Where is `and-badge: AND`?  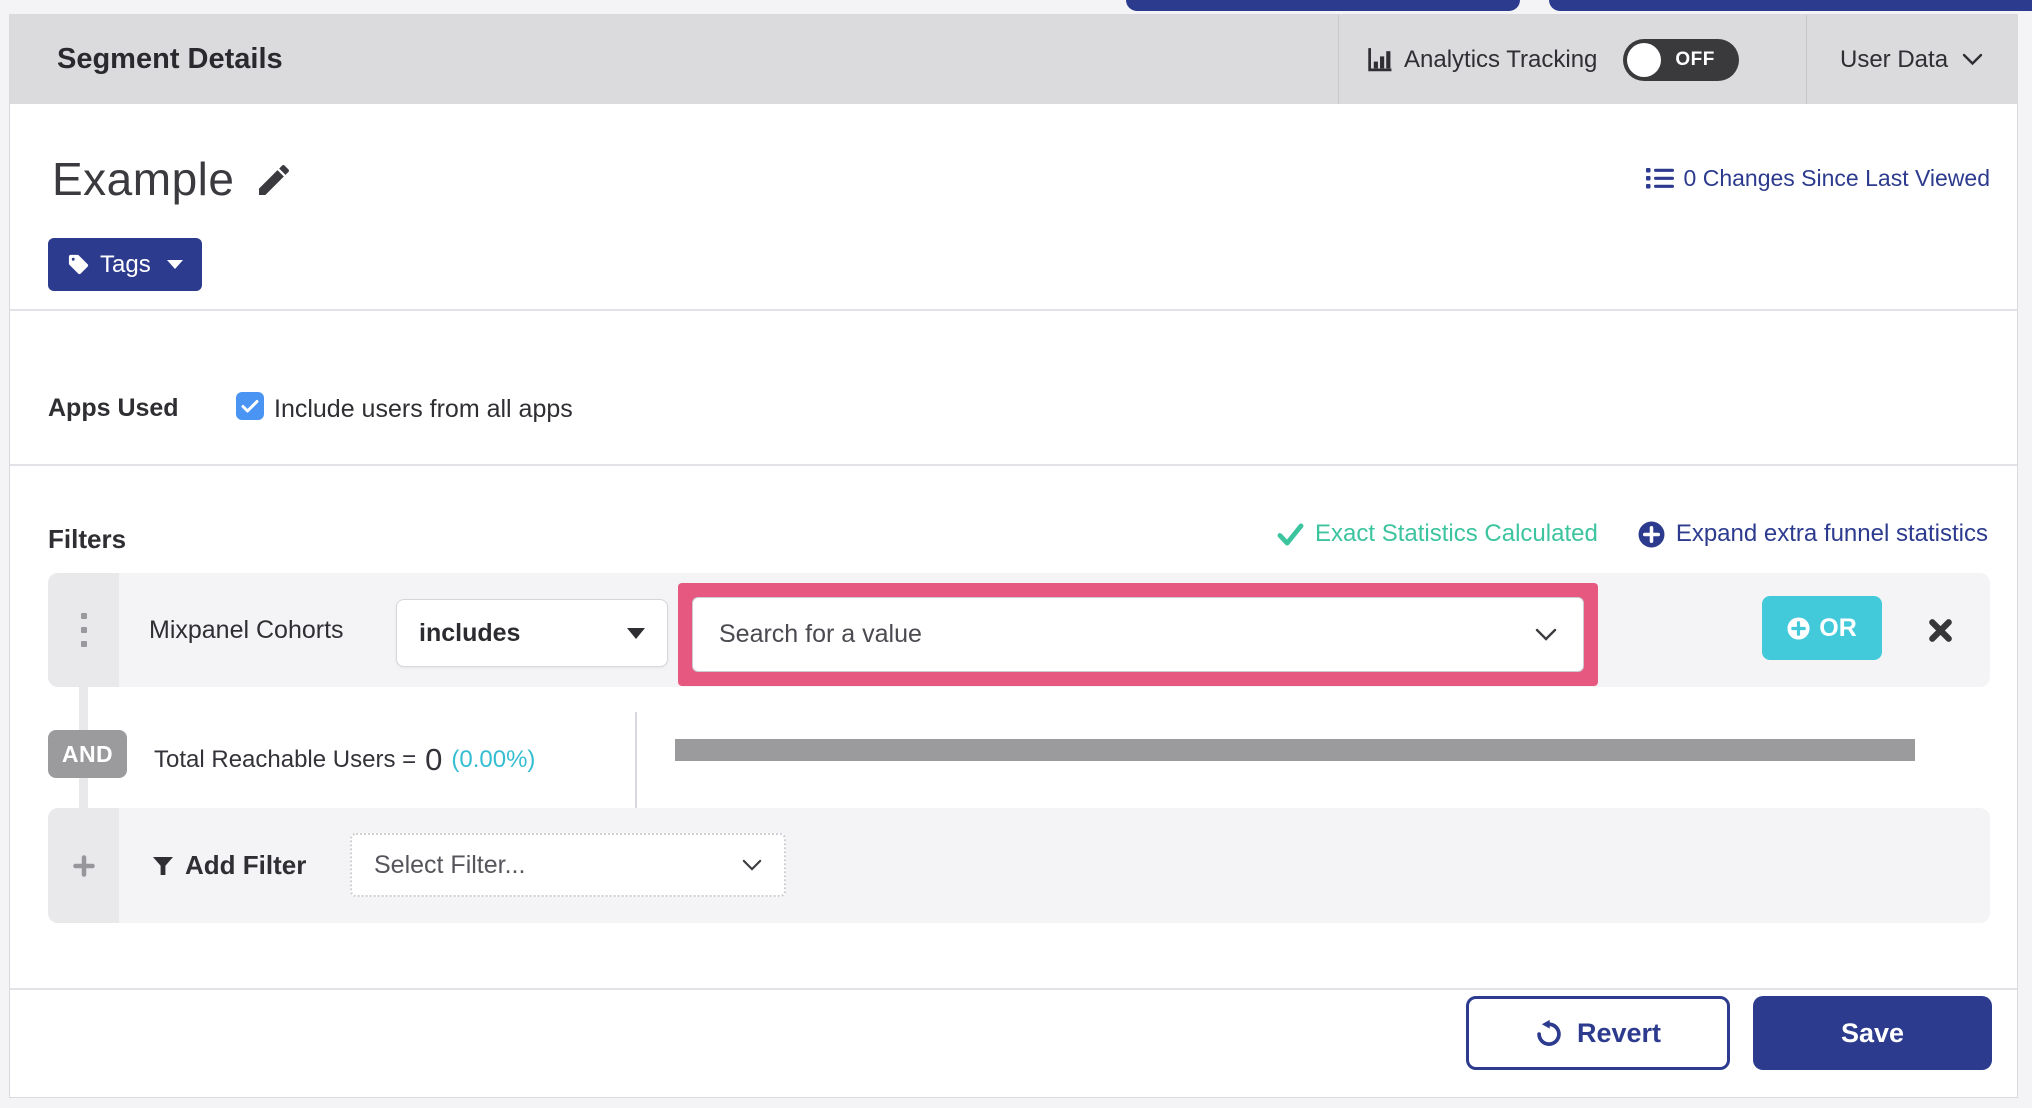 and-badge: AND is located at coordinates (87, 754).